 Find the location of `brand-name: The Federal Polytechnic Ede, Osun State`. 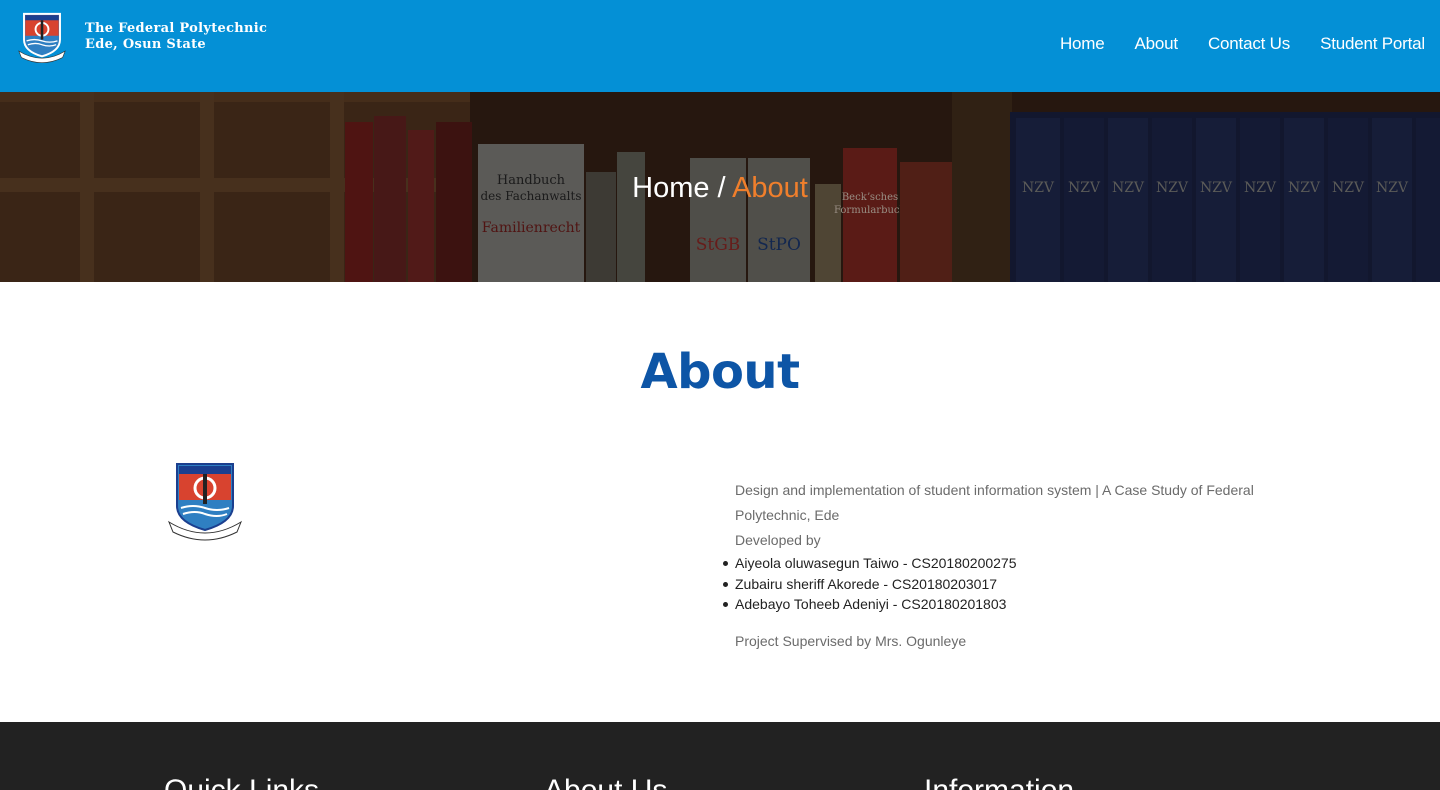

brand-name: The Federal Polytechnic Ede, Osun State is located at coordinates (176, 37).